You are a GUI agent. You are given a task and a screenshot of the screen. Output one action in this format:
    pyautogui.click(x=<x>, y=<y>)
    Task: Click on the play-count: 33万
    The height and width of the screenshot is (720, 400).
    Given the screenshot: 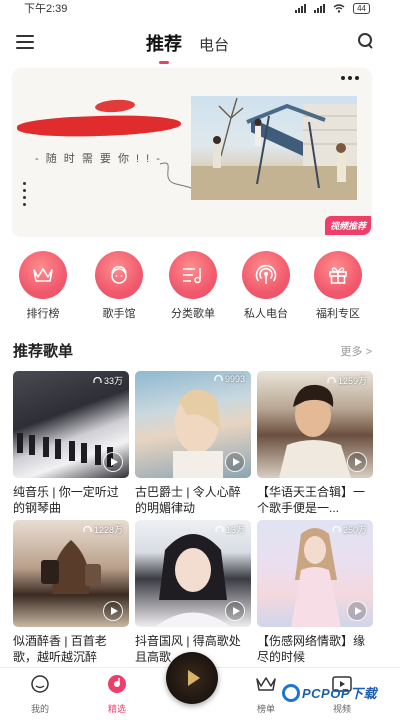 What is the action you would take?
    pyautogui.click(x=108, y=380)
    